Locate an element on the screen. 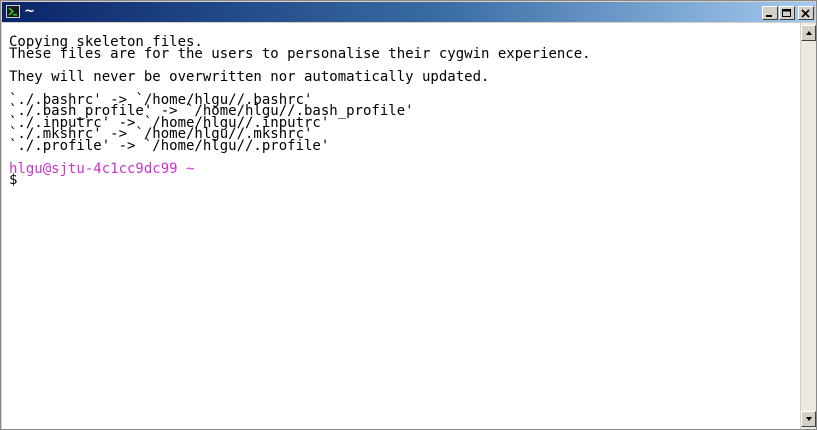 The width and height of the screenshot is (817, 430). chevron-down-icon is located at coordinates (809, 419).